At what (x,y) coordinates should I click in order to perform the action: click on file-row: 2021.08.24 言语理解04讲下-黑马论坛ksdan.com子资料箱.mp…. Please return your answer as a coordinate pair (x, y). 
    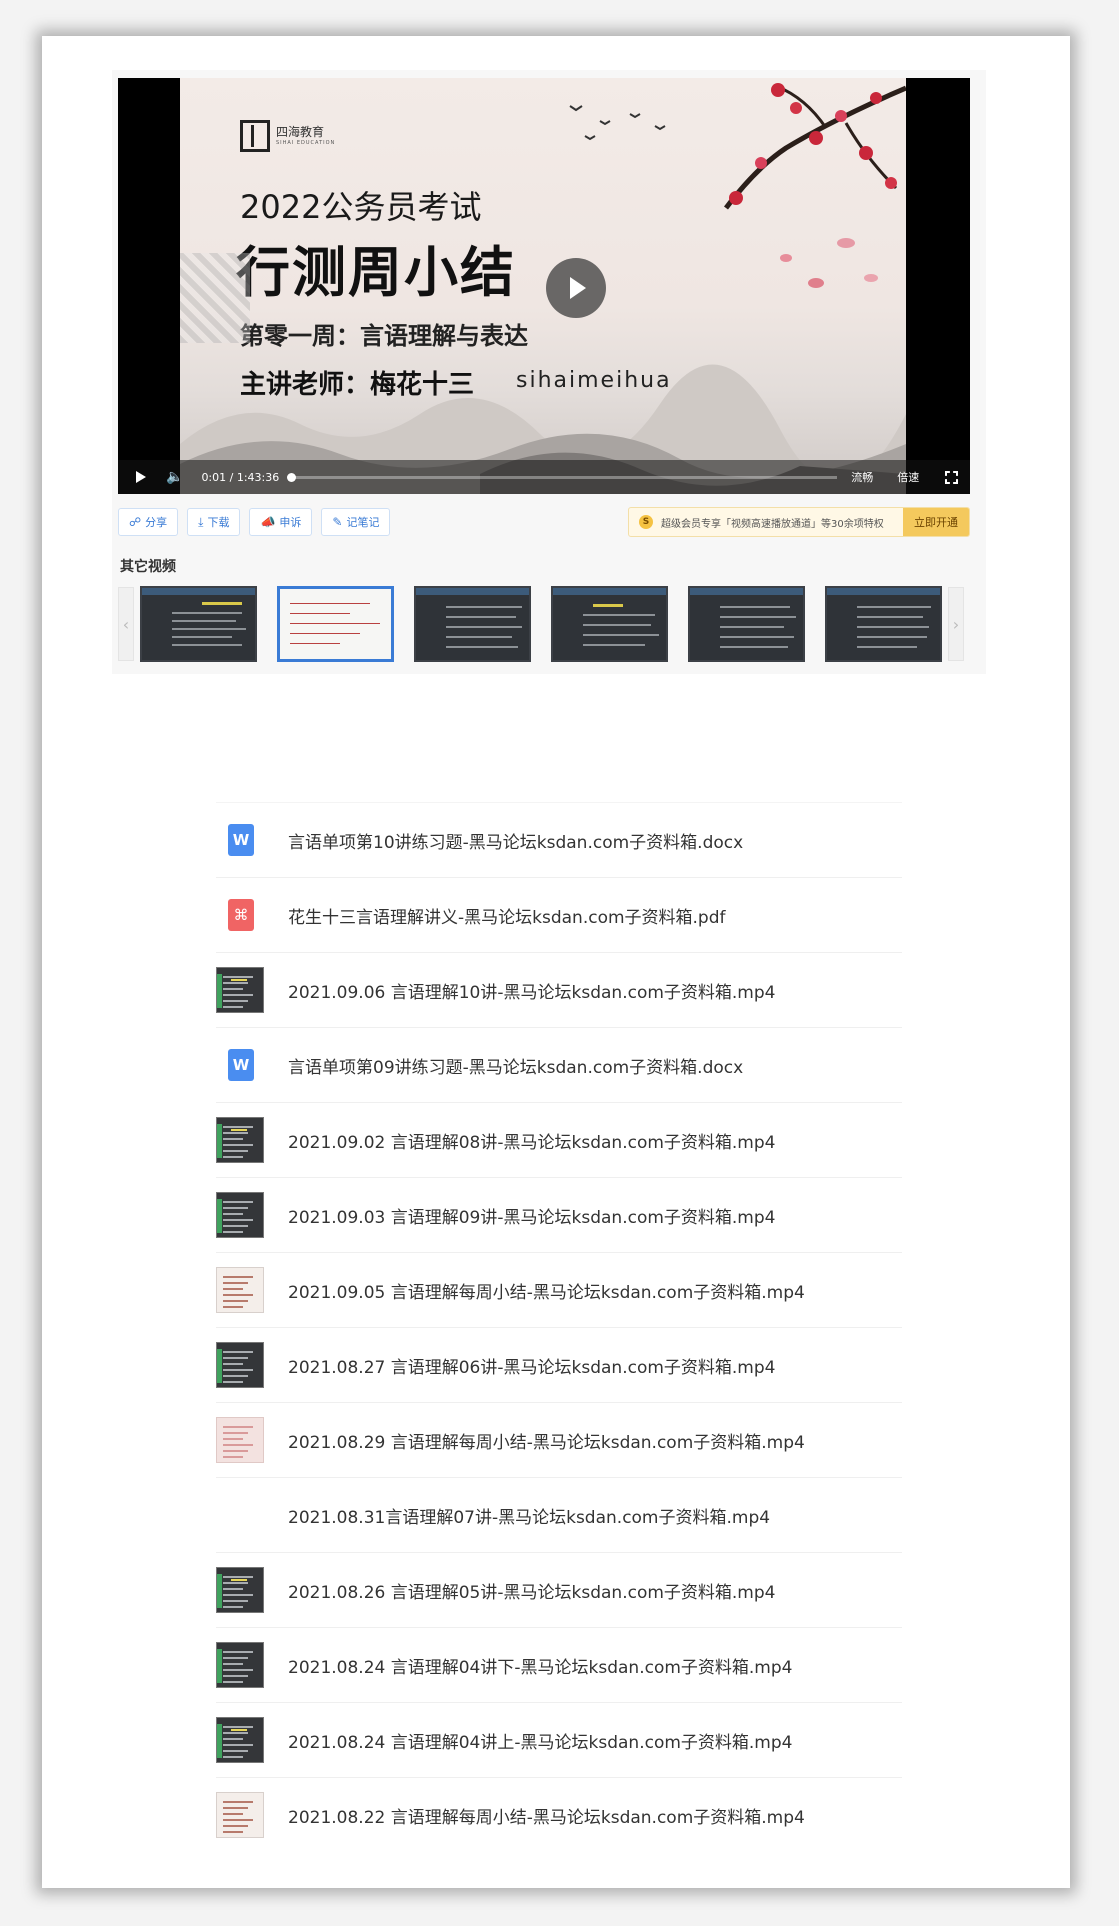
    Looking at the image, I should click on (559, 1664).